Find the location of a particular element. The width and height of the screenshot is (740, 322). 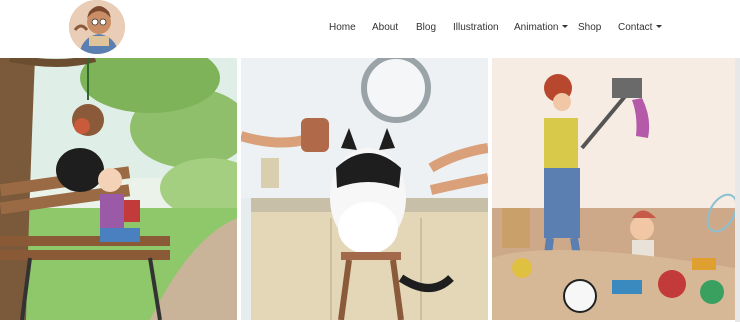

nav-item-label: Illustration is located at coordinates (476, 27).